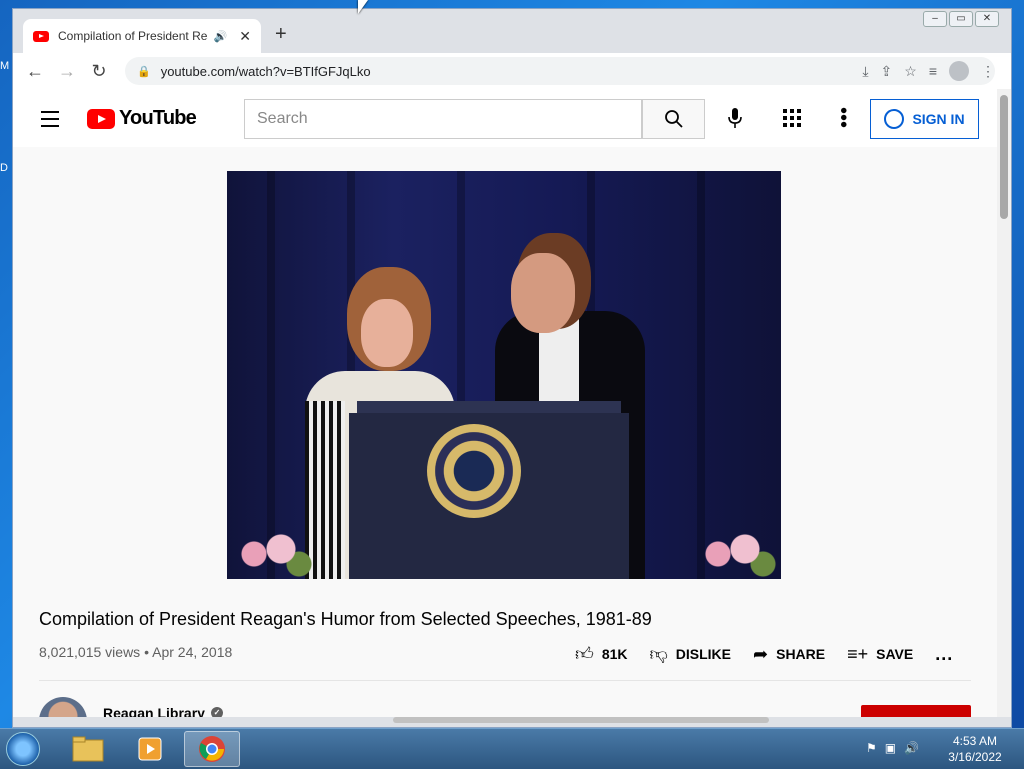 Image resolution: width=1024 pixels, height=769 pixels. Describe the element at coordinates (895, 654) in the screenshot. I see `save-label: SAVE` at that location.